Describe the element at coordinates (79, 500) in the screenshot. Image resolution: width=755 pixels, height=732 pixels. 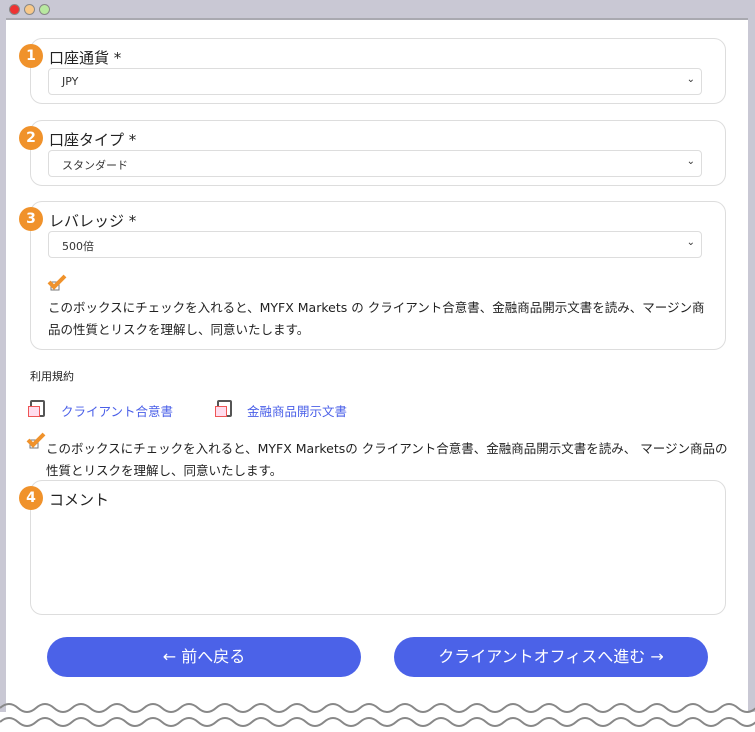
I see `comment-label: コメント` at that location.